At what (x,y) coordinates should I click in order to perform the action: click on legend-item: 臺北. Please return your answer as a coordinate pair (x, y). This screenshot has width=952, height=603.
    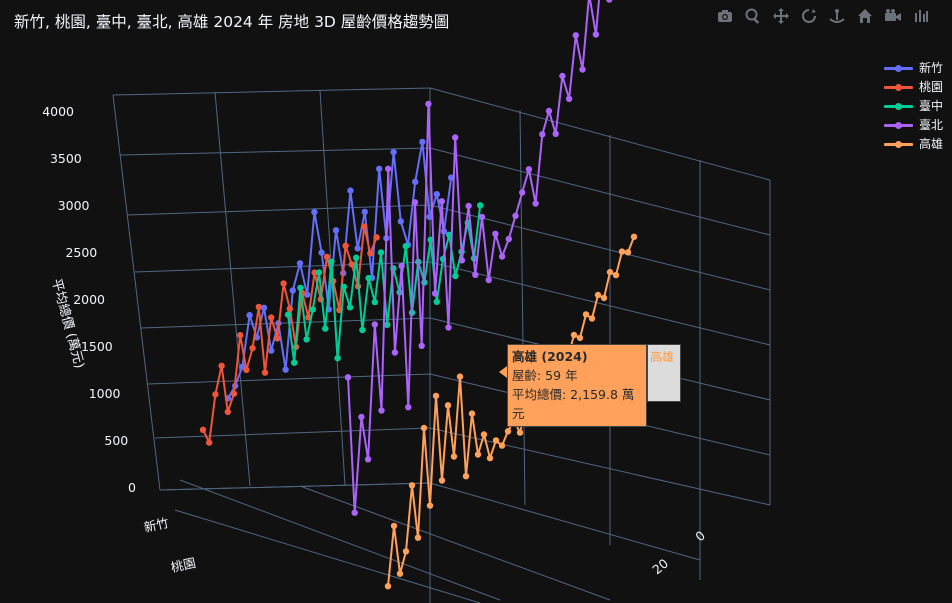
    Looking at the image, I should click on (913, 124).